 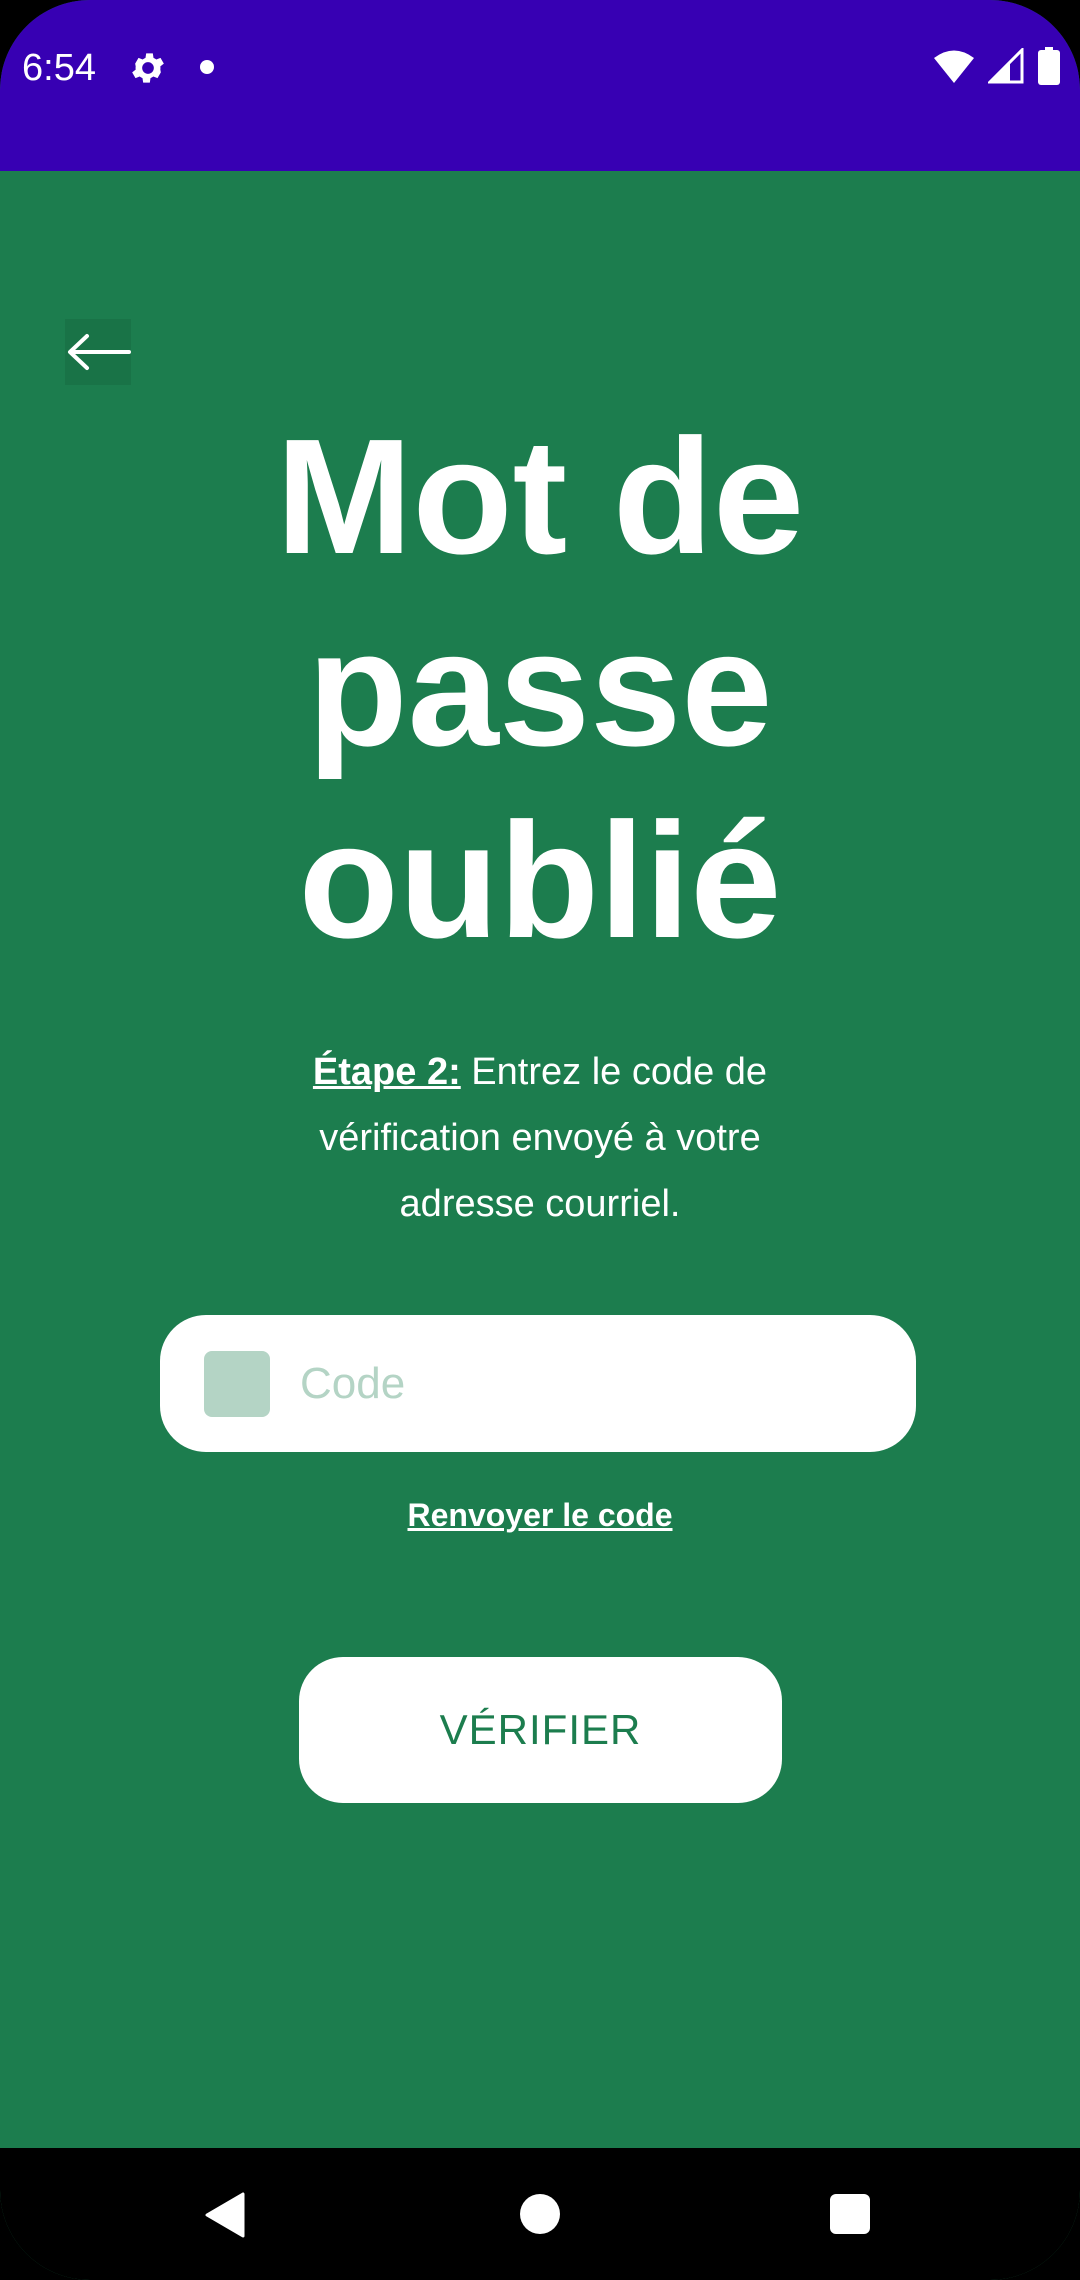 I want to click on status-icons, so click(x=997, y=67).